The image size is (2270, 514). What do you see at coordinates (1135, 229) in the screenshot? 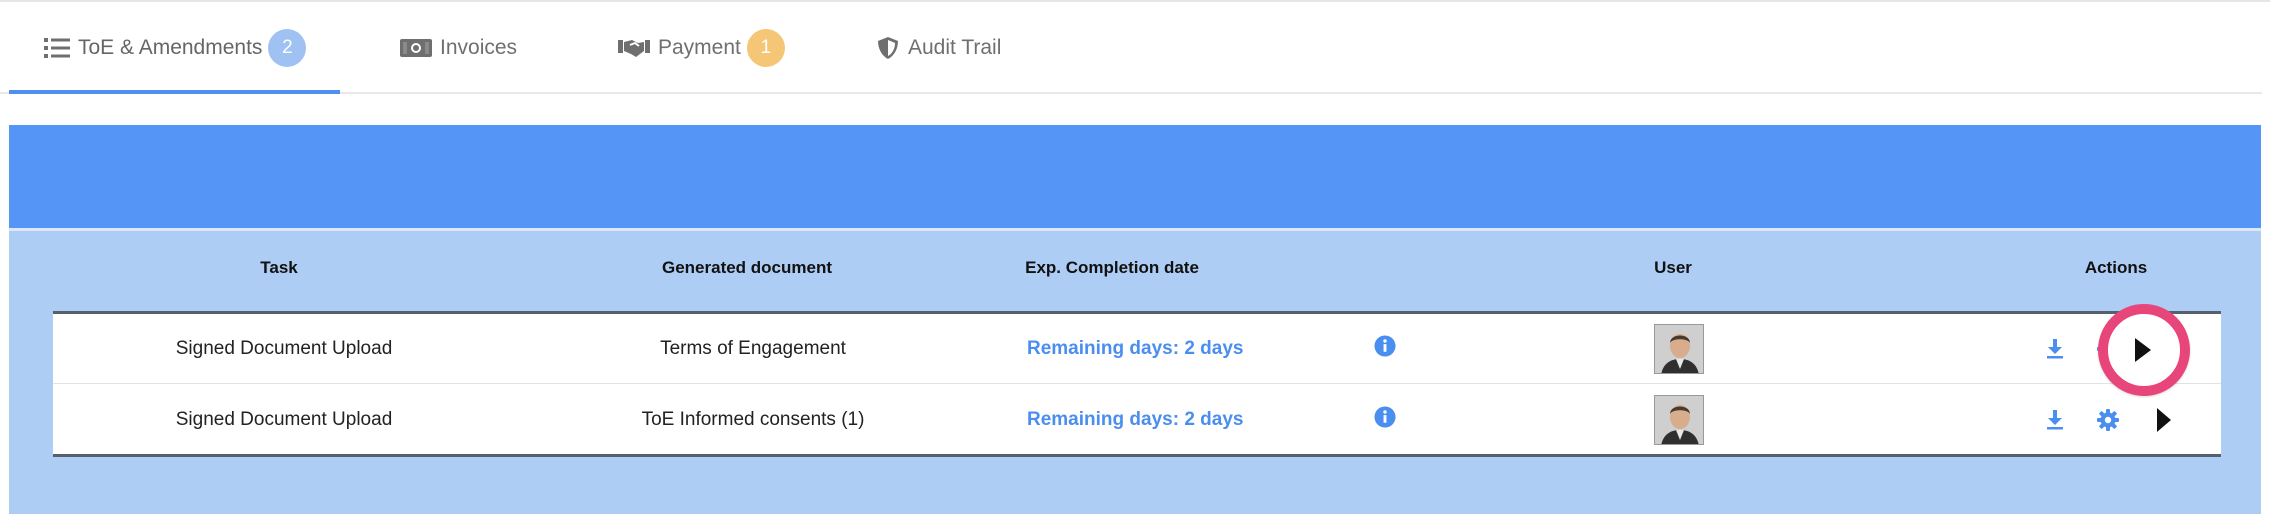
I see `panel-divider` at bounding box center [1135, 229].